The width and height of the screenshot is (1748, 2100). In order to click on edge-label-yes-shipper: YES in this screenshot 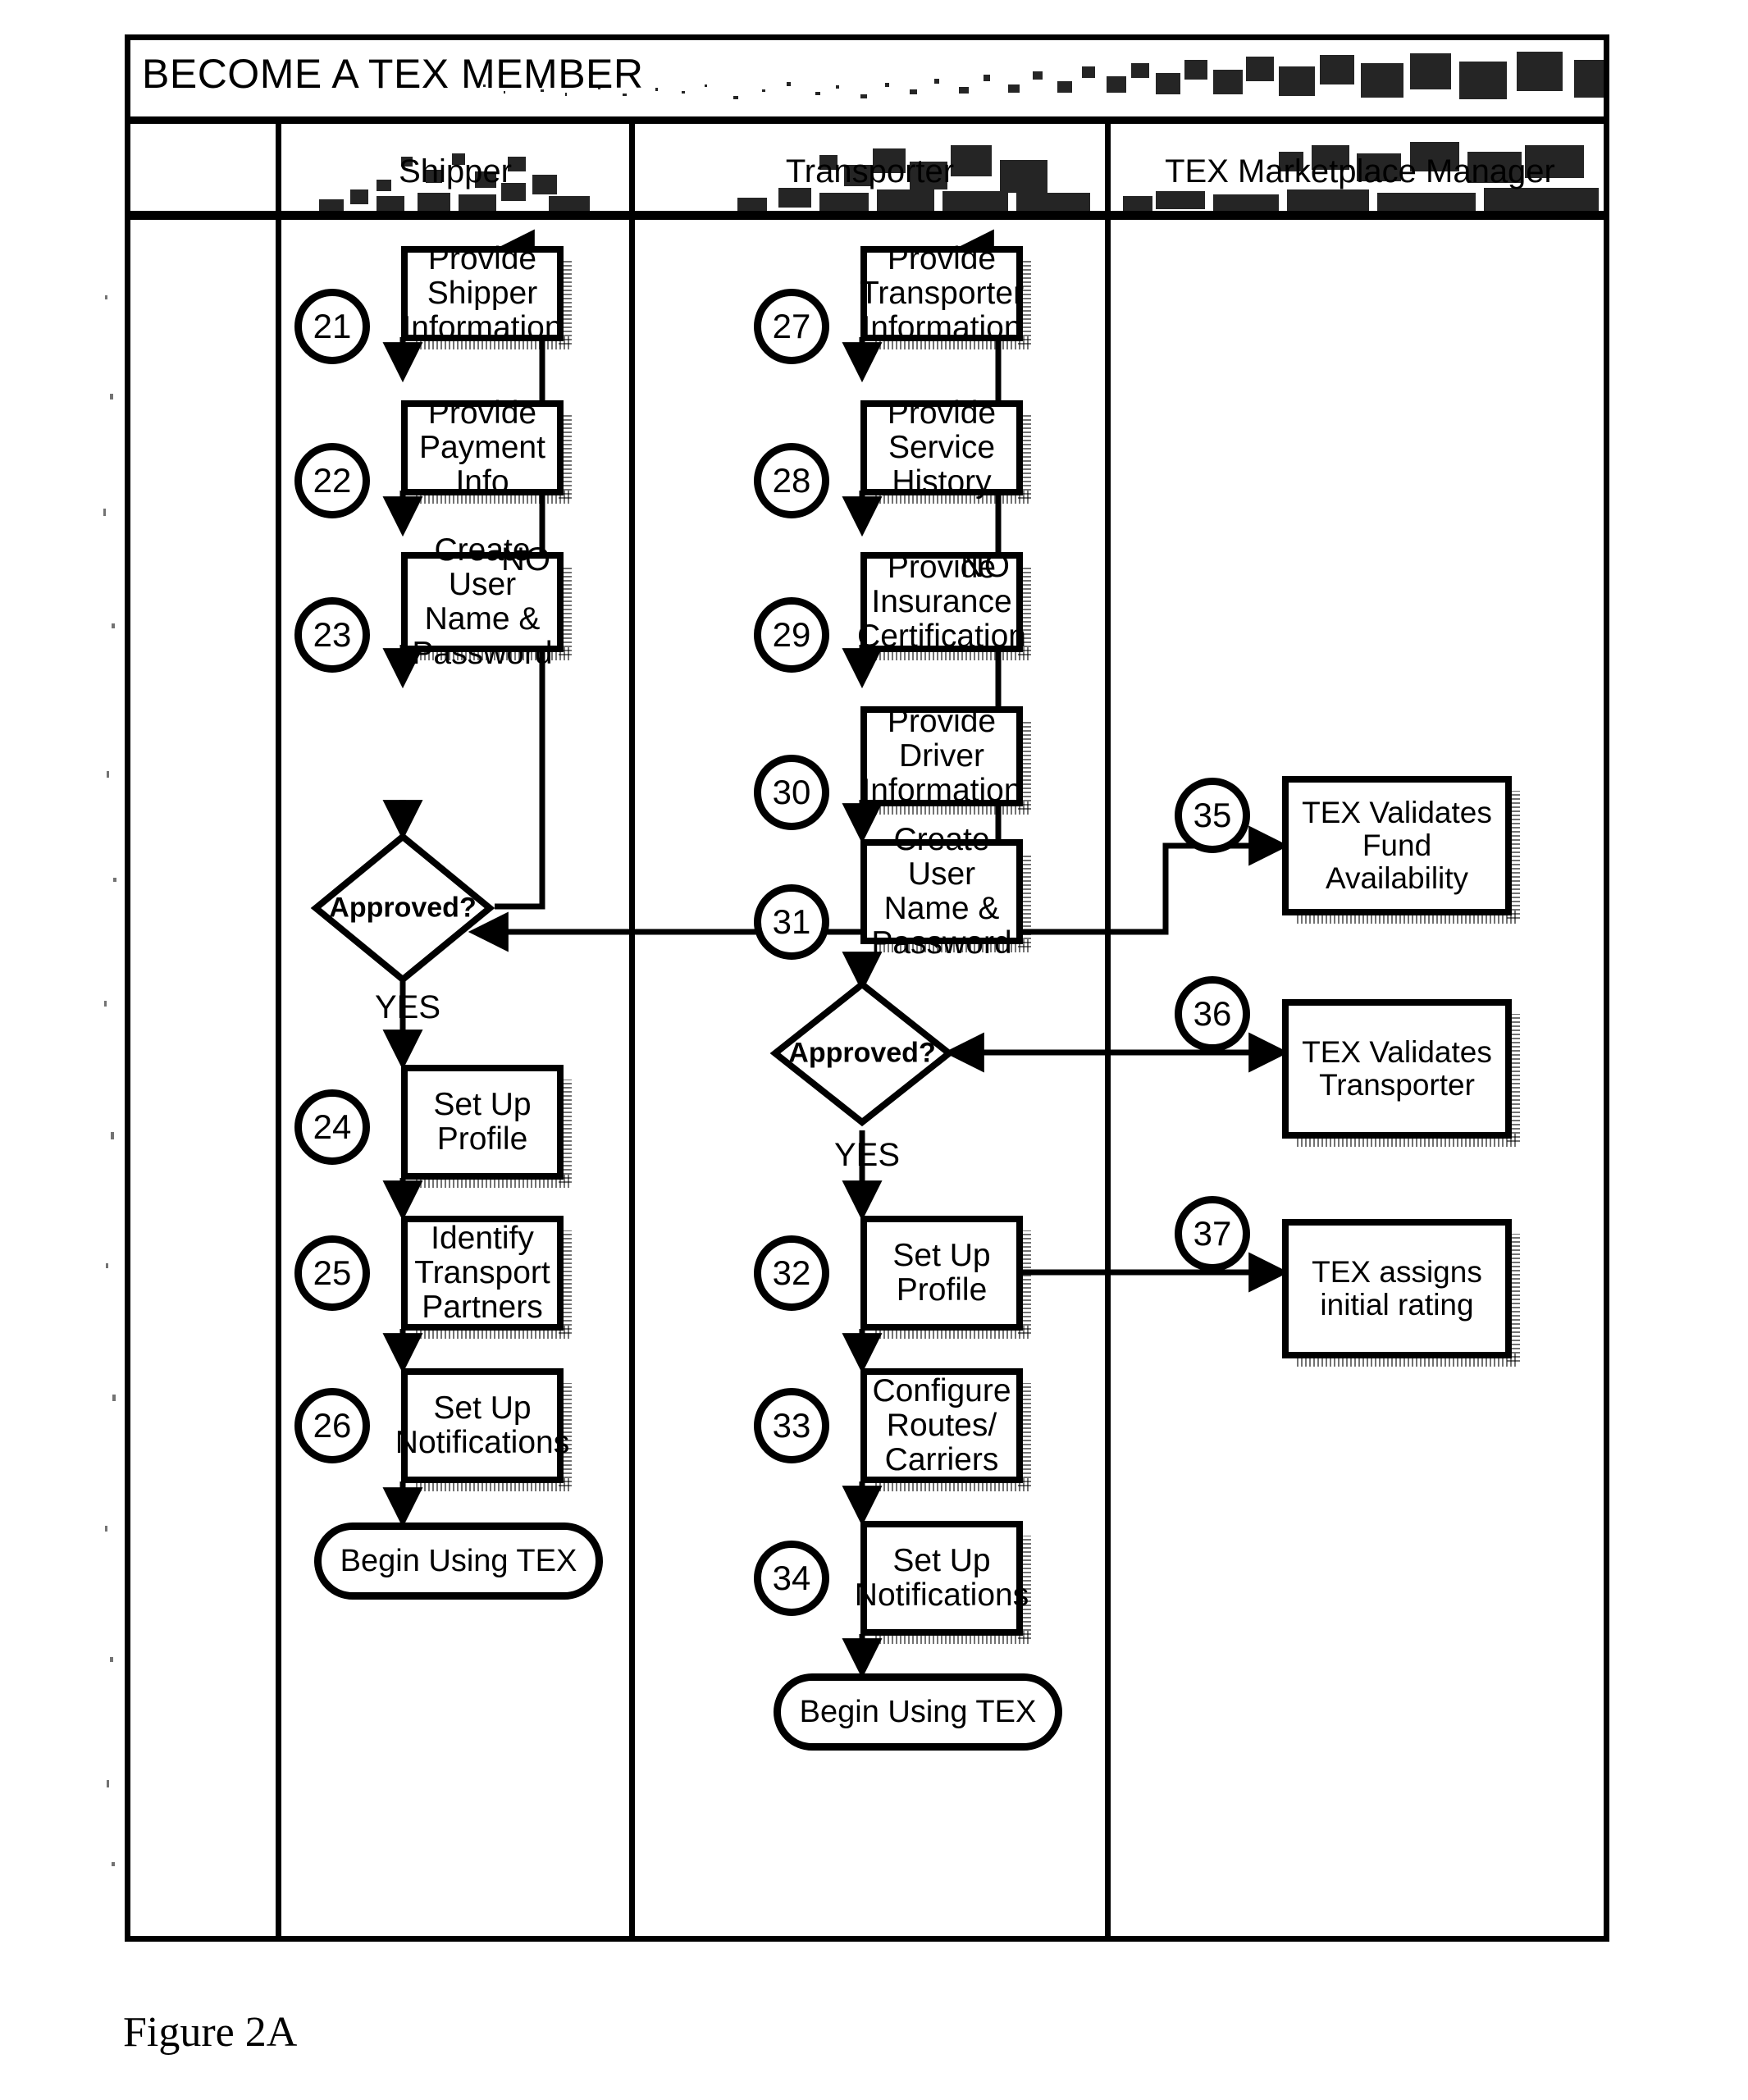, I will do `click(408, 1007)`.